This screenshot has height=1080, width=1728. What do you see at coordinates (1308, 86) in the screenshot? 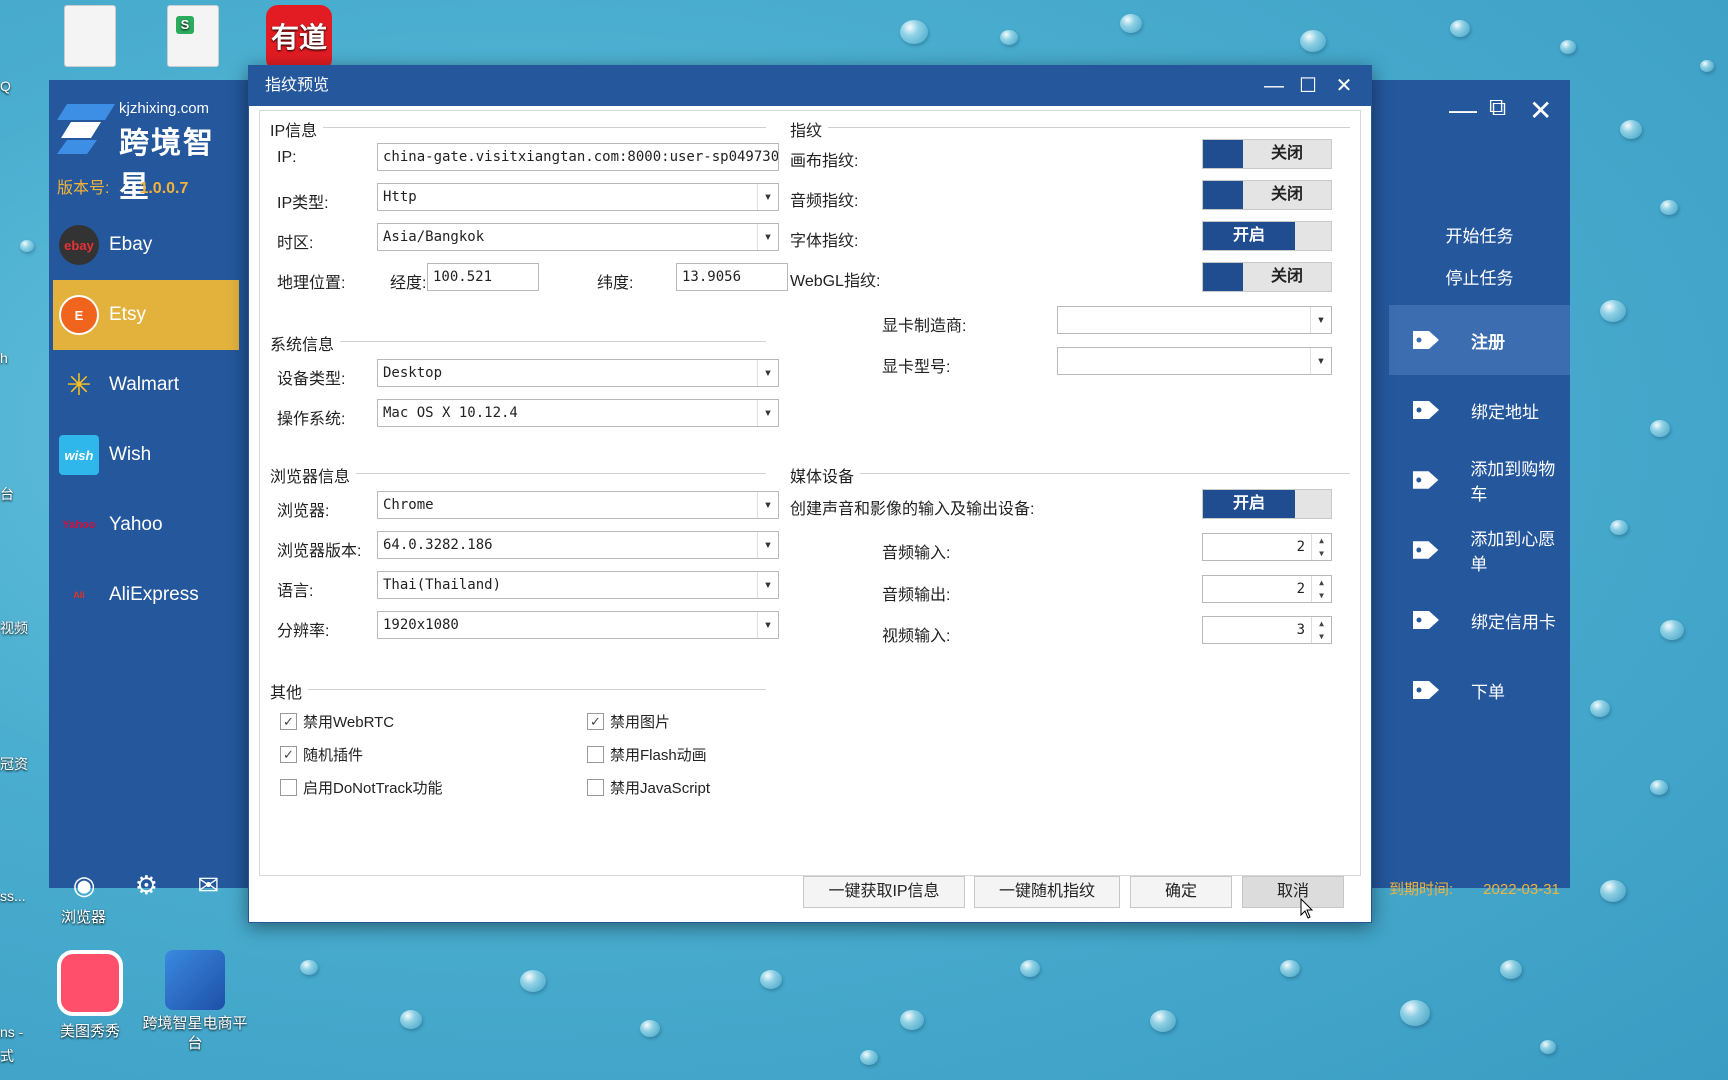
I see `dialog-maximize-icon: ☐` at bounding box center [1308, 86].